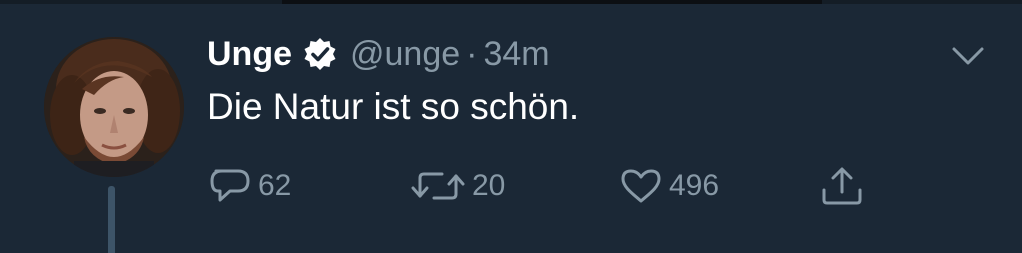 This screenshot has height=253, width=1022. What do you see at coordinates (489, 185) in the screenshot?
I see `retweet-count: 20` at bounding box center [489, 185].